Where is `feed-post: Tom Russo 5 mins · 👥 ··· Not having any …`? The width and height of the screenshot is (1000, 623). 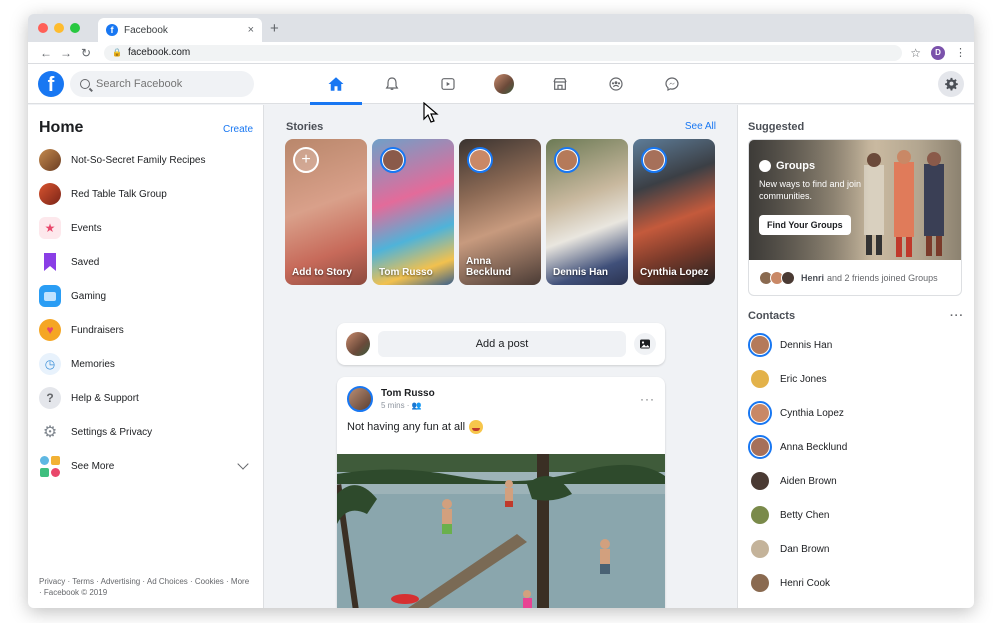
feed-post: Tom Russo 5 mins · 👥 ··· Not having any … is located at coordinates (501, 492).